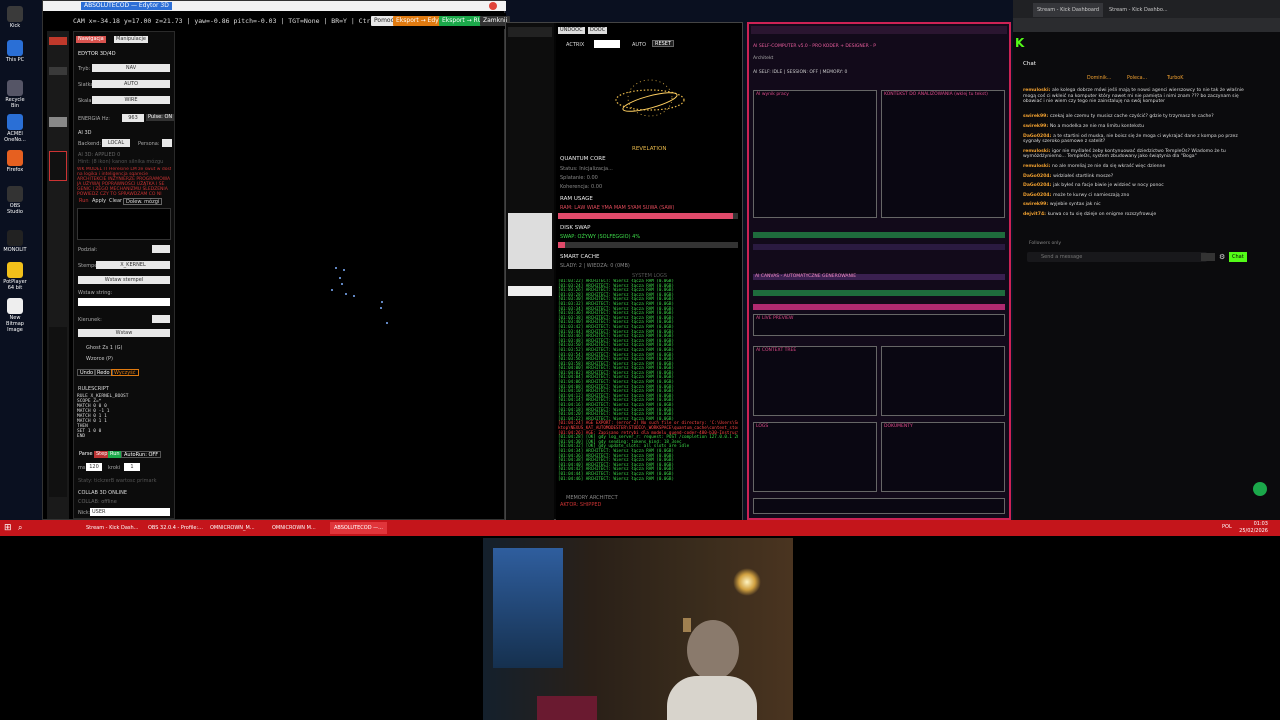 Image resolution: width=1280 pixels, height=720 pixels. I want to click on chat-username: dejvit74:, so click(1035, 214).